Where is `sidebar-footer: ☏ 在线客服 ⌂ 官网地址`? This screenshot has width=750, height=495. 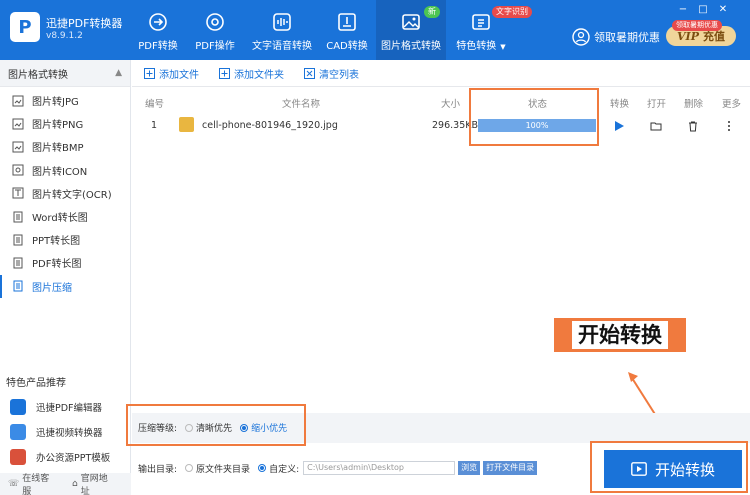 sidebar-footer: ☏ 在线客服 ⌂ 官网地址 is located at coordinates (65, 484).